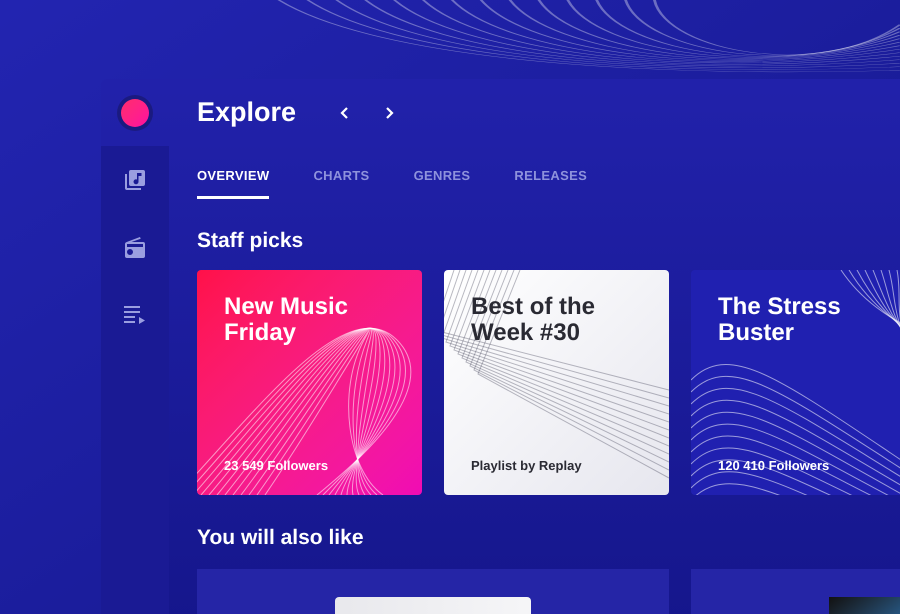  What do you see at coordinates (774, 465) in the screenshot?
I see `playlist-subtitle: 120 410 Followers` at bounding box center [774, 465].